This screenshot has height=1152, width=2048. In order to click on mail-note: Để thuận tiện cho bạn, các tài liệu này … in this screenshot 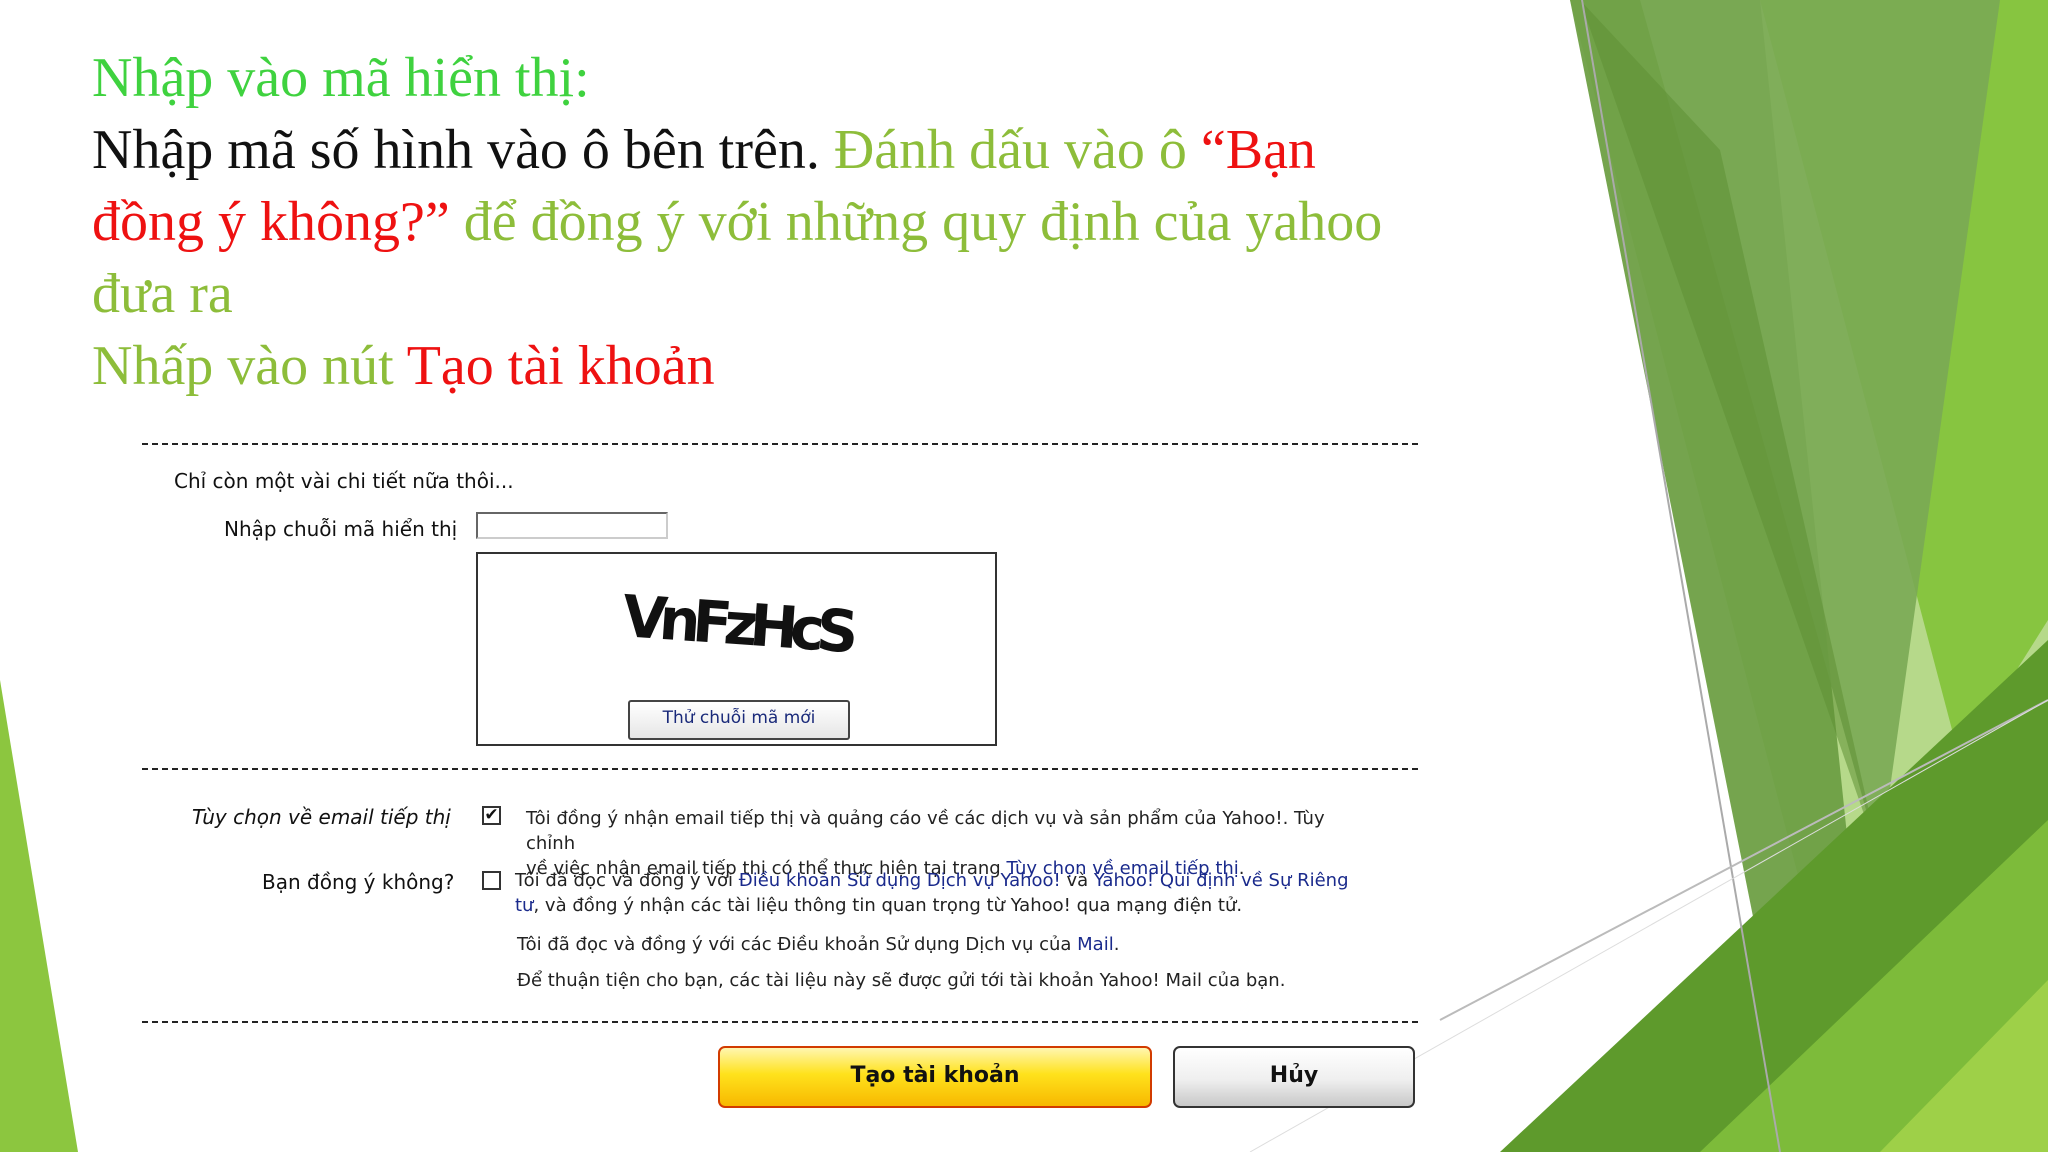, I will do `click(901, 980)`.